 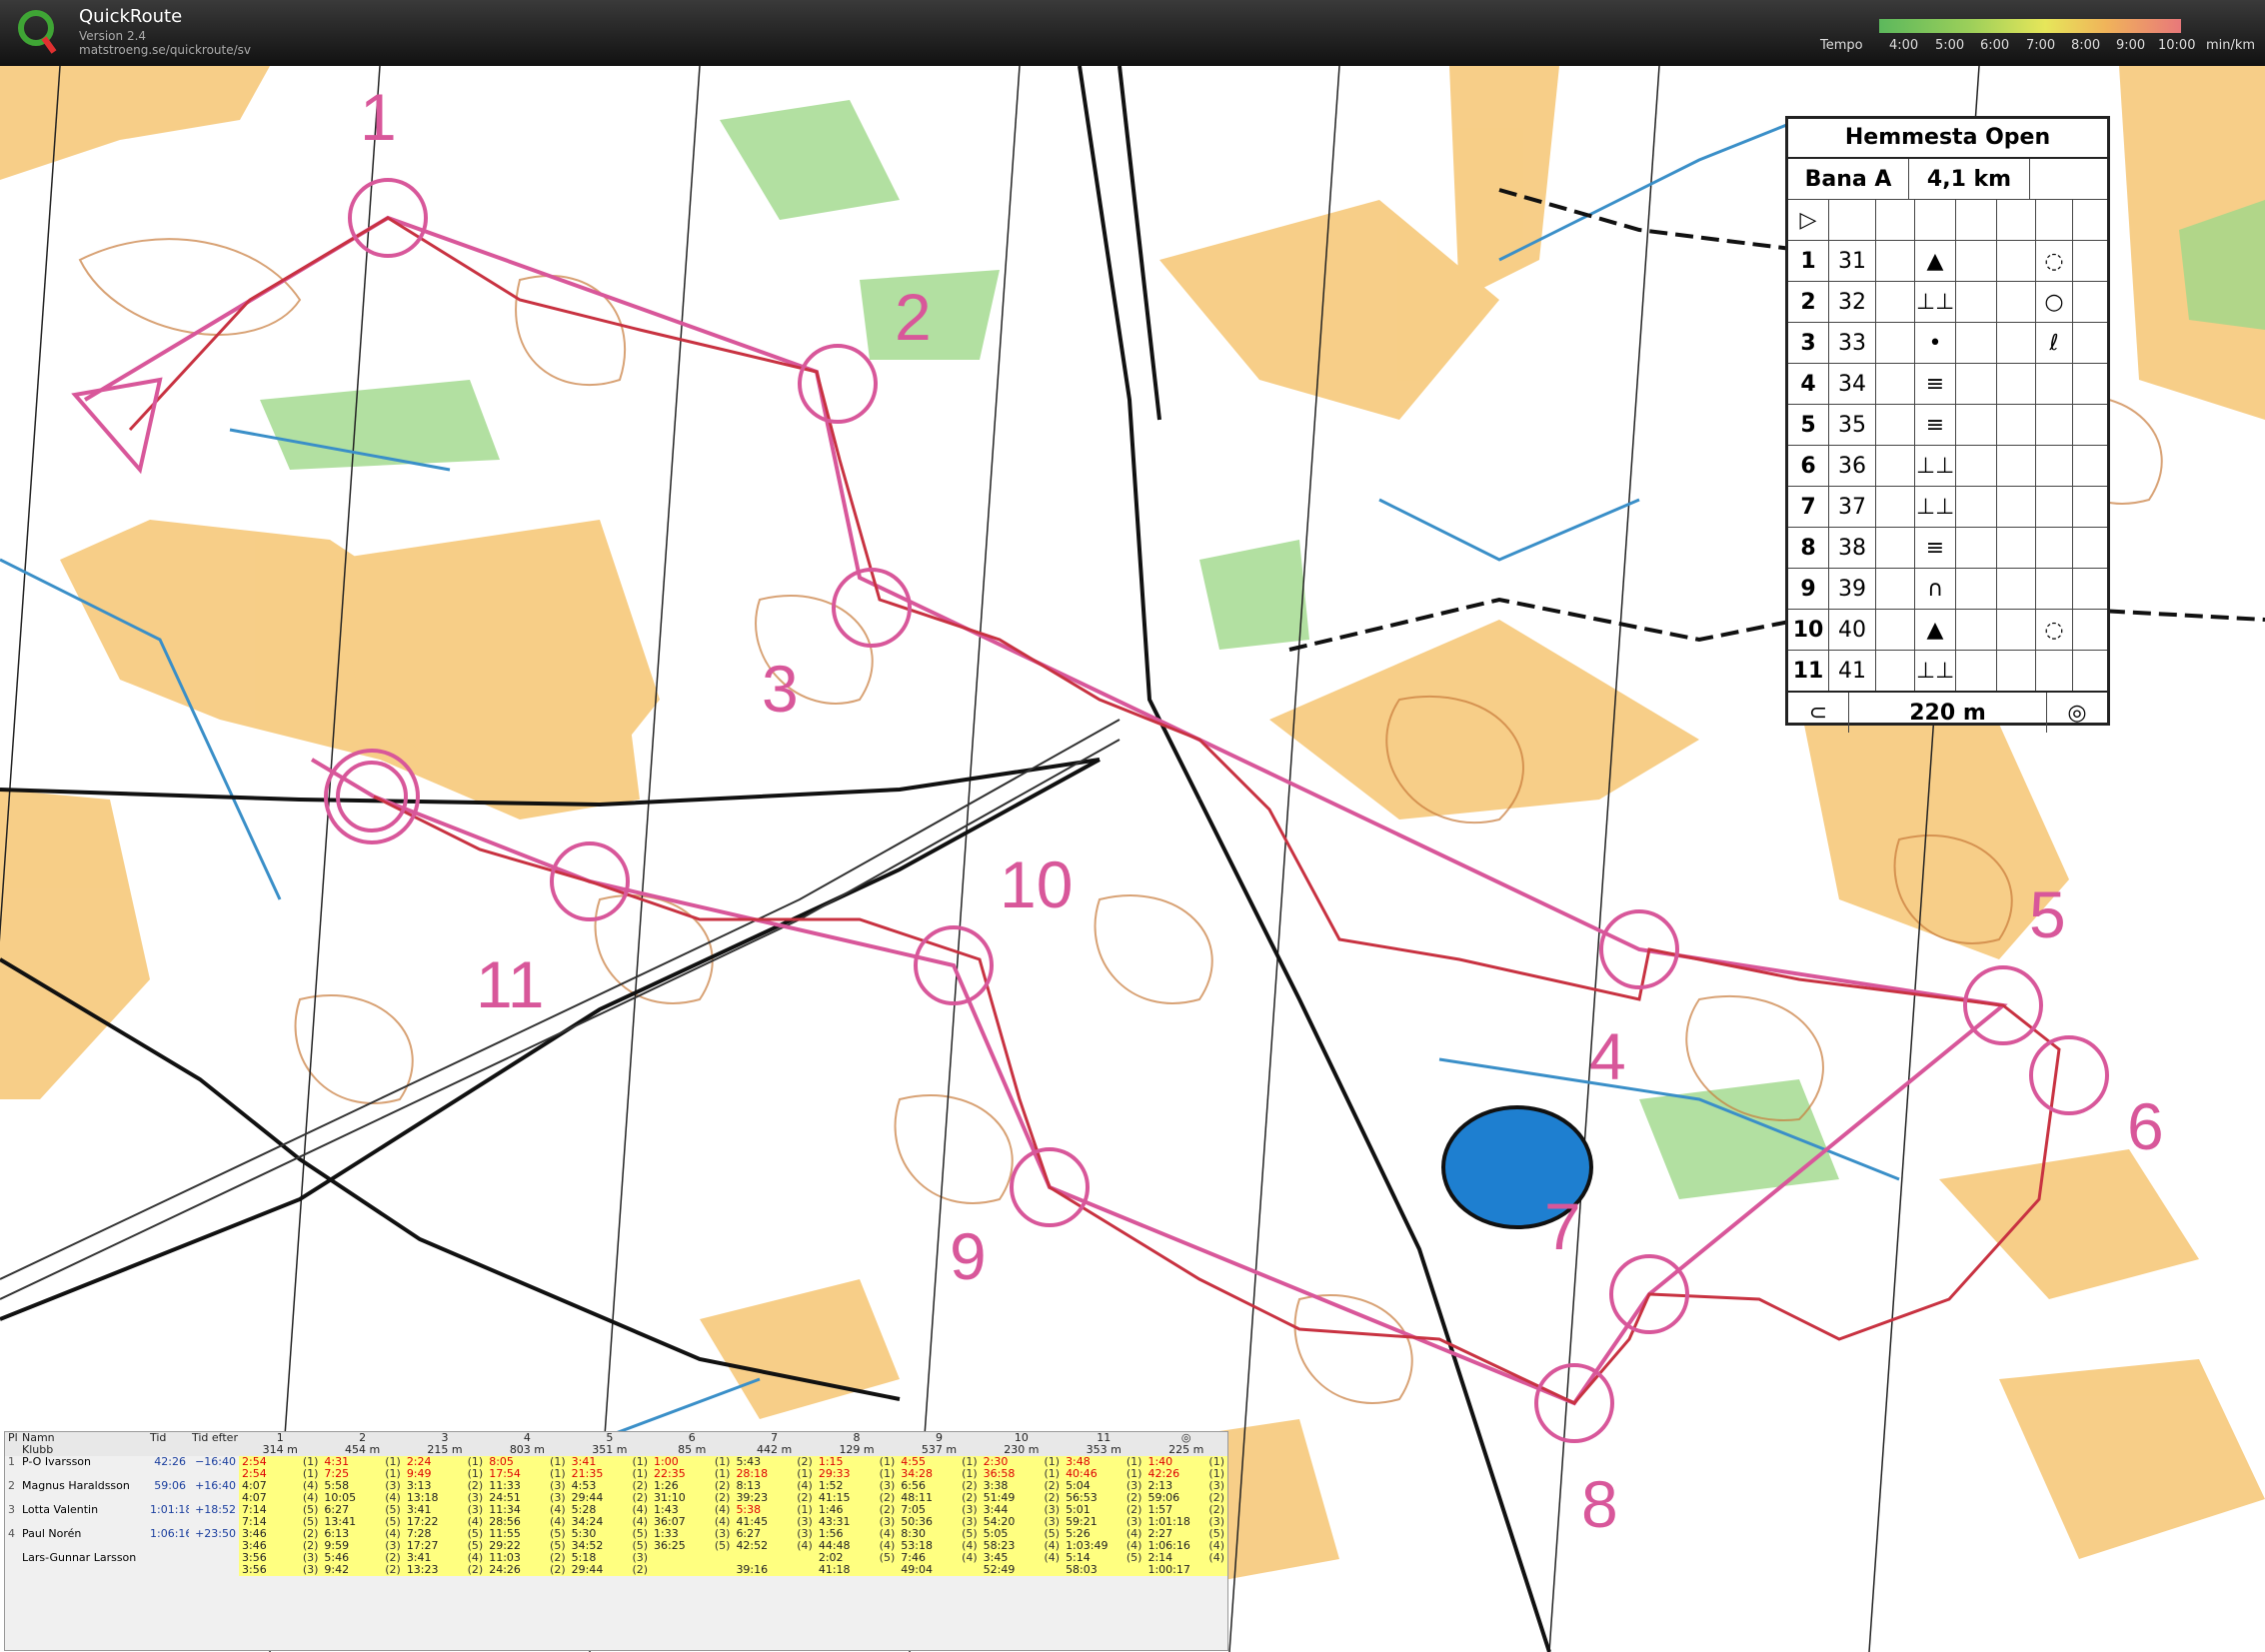 I want to click on split-time: 6:13, so click(x=337, y=1534).